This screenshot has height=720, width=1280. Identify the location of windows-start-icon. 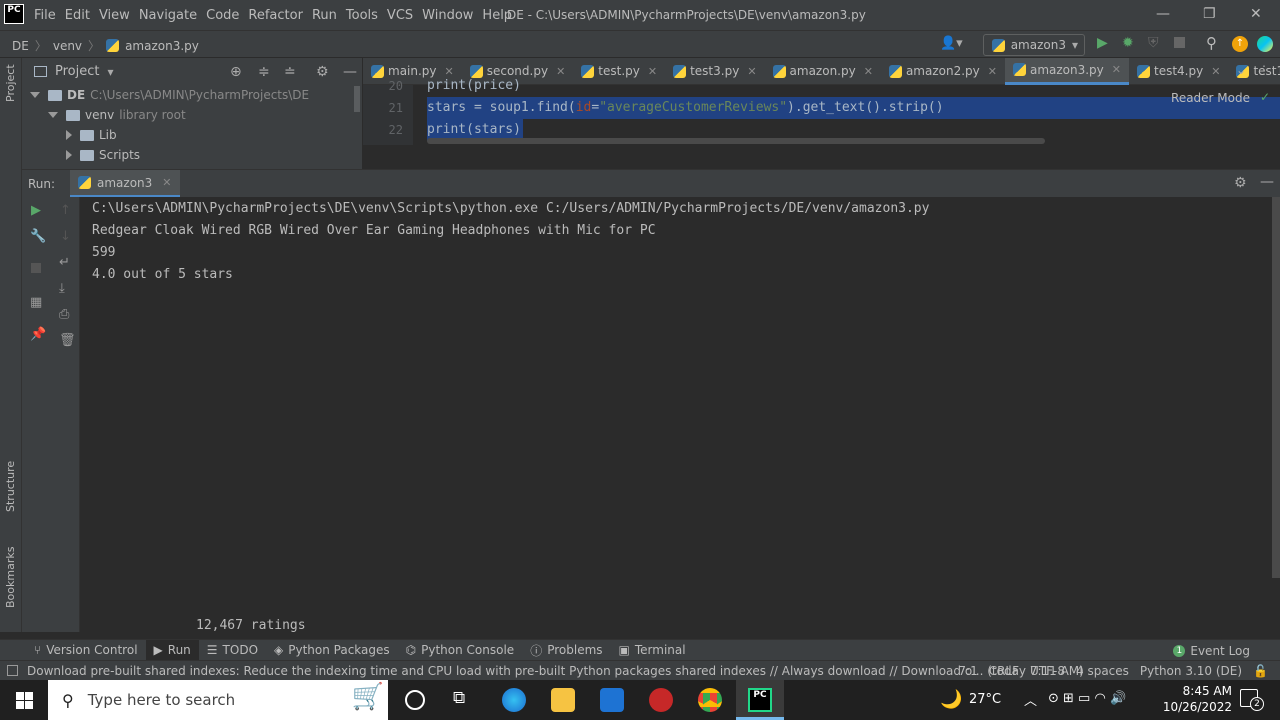
(24, 700).